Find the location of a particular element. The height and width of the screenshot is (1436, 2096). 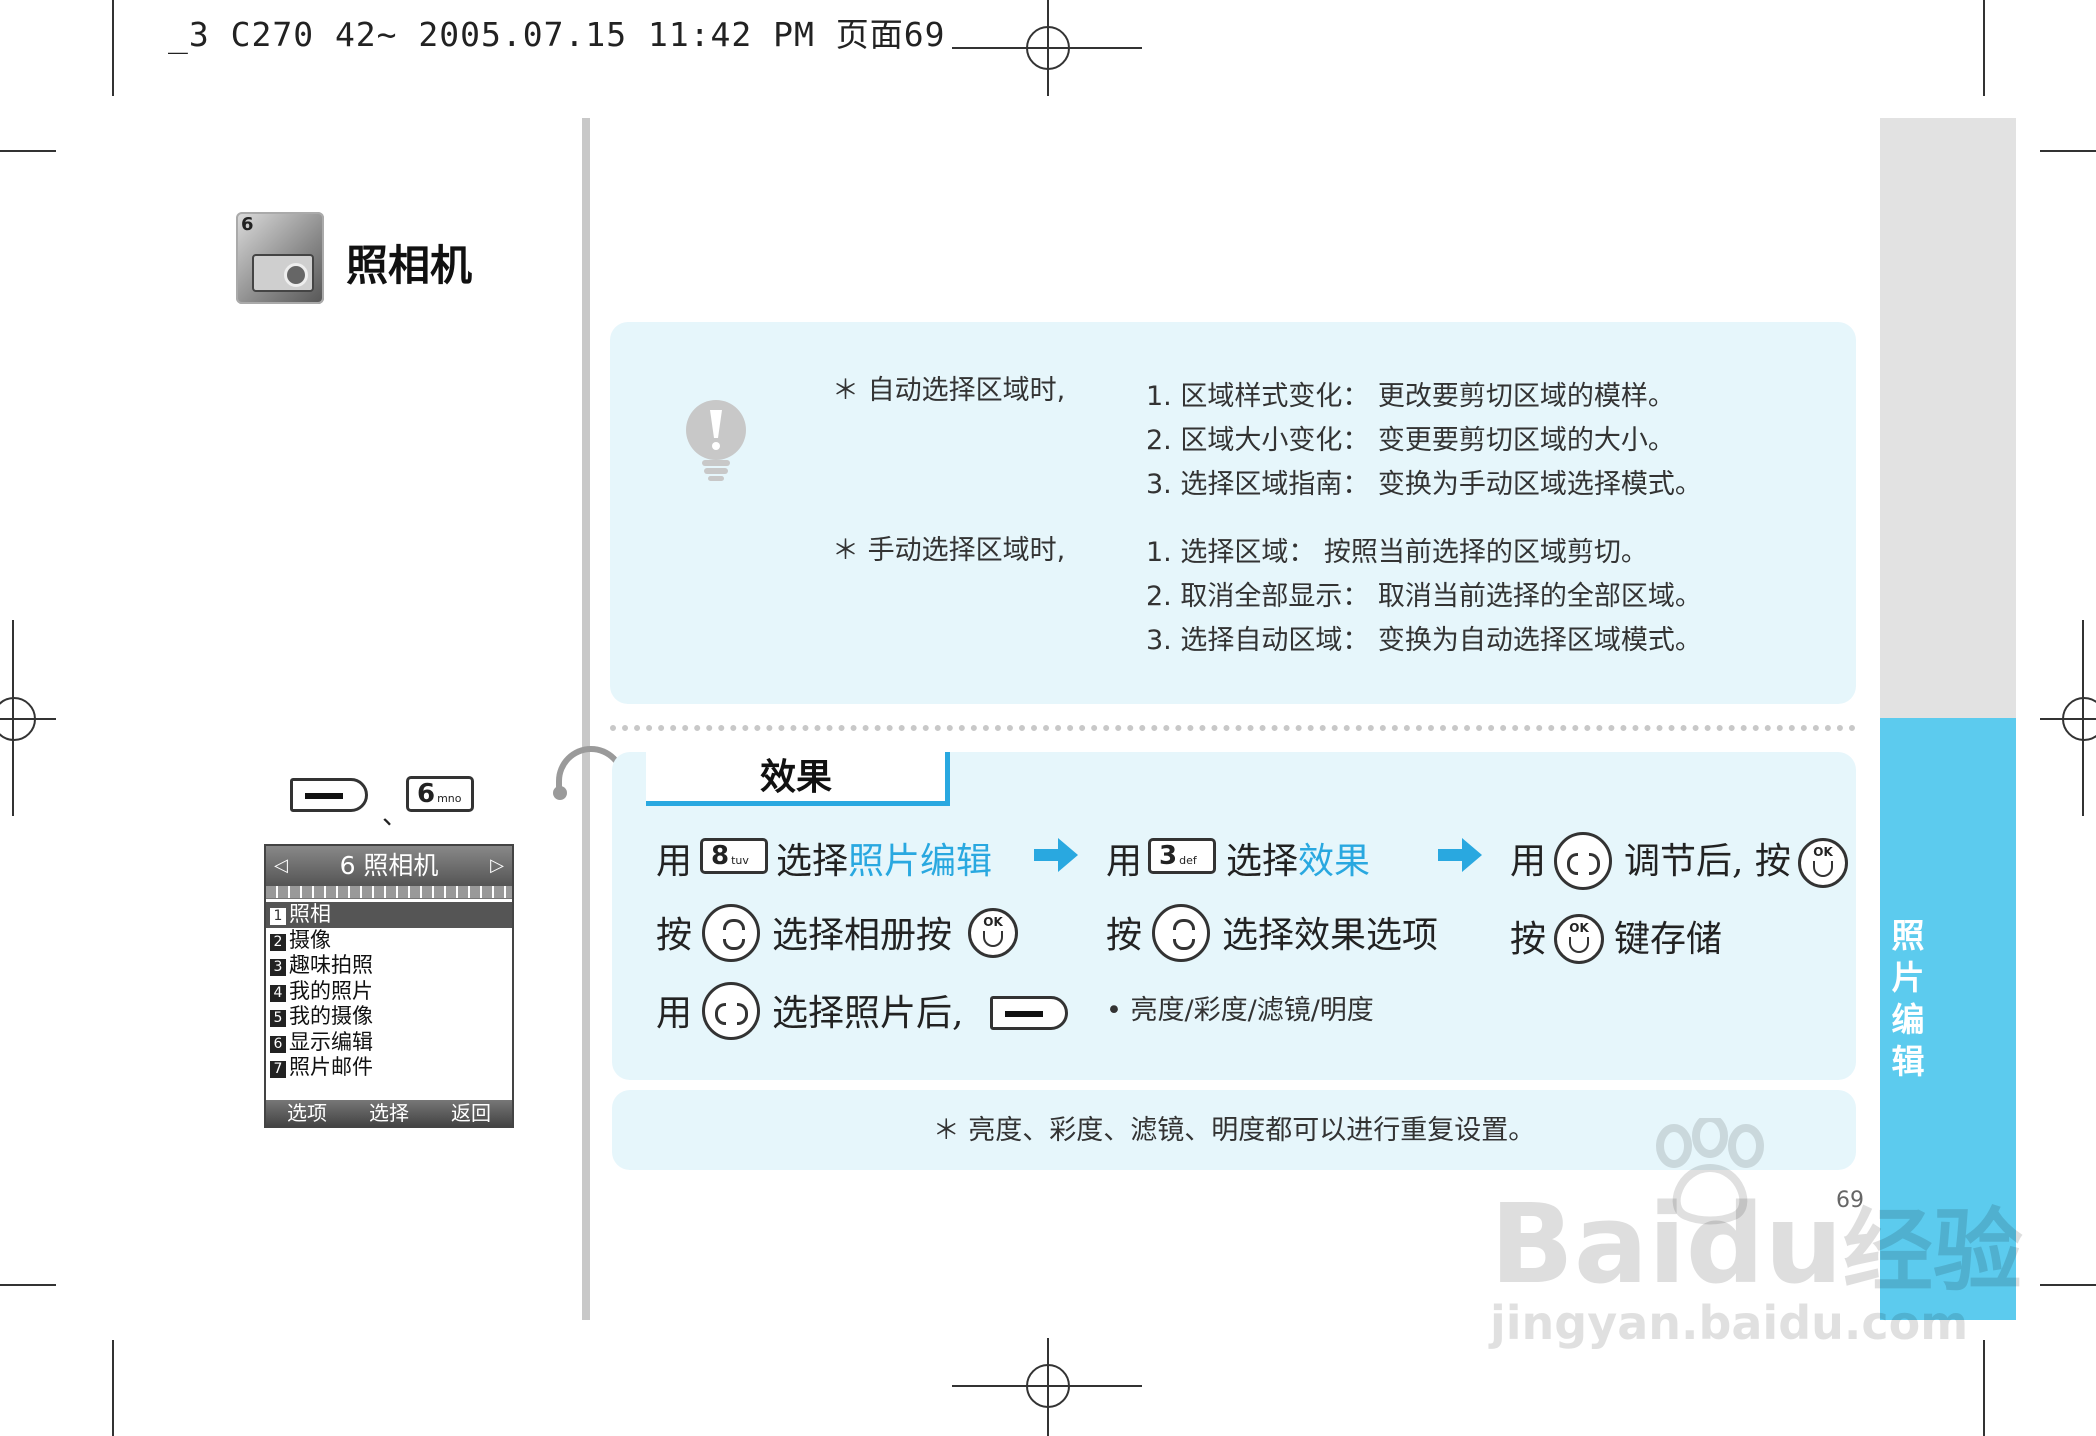

section-number: 6 is located at coordinates (247, 224).